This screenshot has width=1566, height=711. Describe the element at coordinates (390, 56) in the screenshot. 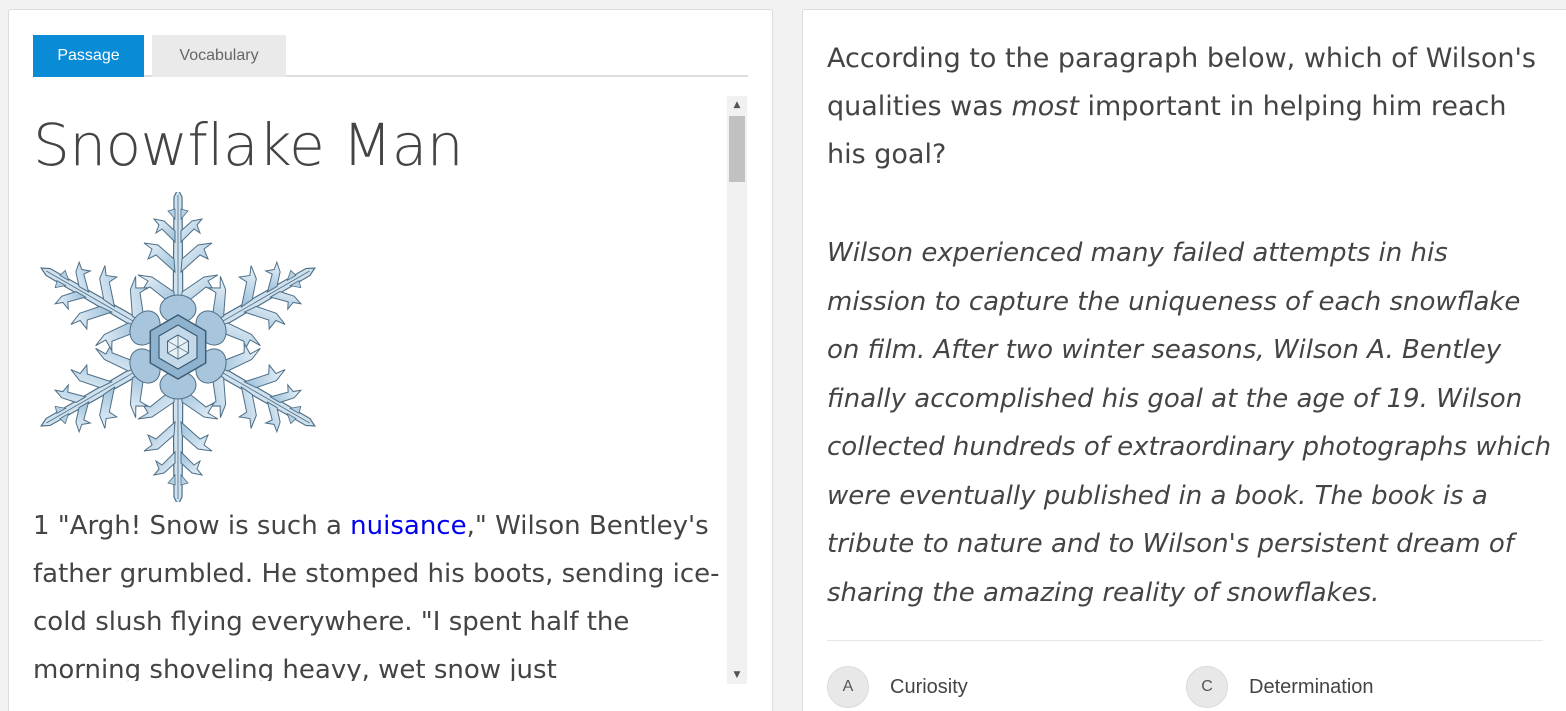

I see `tab-bar: Passage Vocabulary` at that location.